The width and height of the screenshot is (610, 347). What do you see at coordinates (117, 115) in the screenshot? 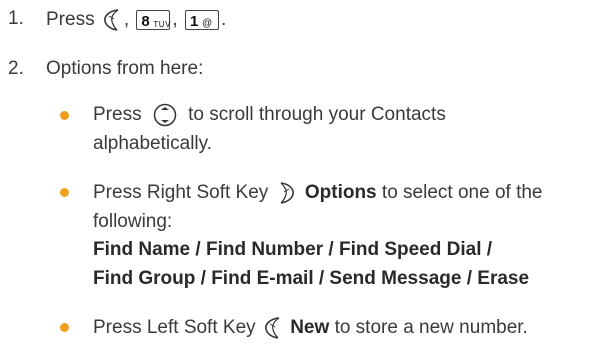
I see `bullet-text: Press` at bounding box center [117, 115].